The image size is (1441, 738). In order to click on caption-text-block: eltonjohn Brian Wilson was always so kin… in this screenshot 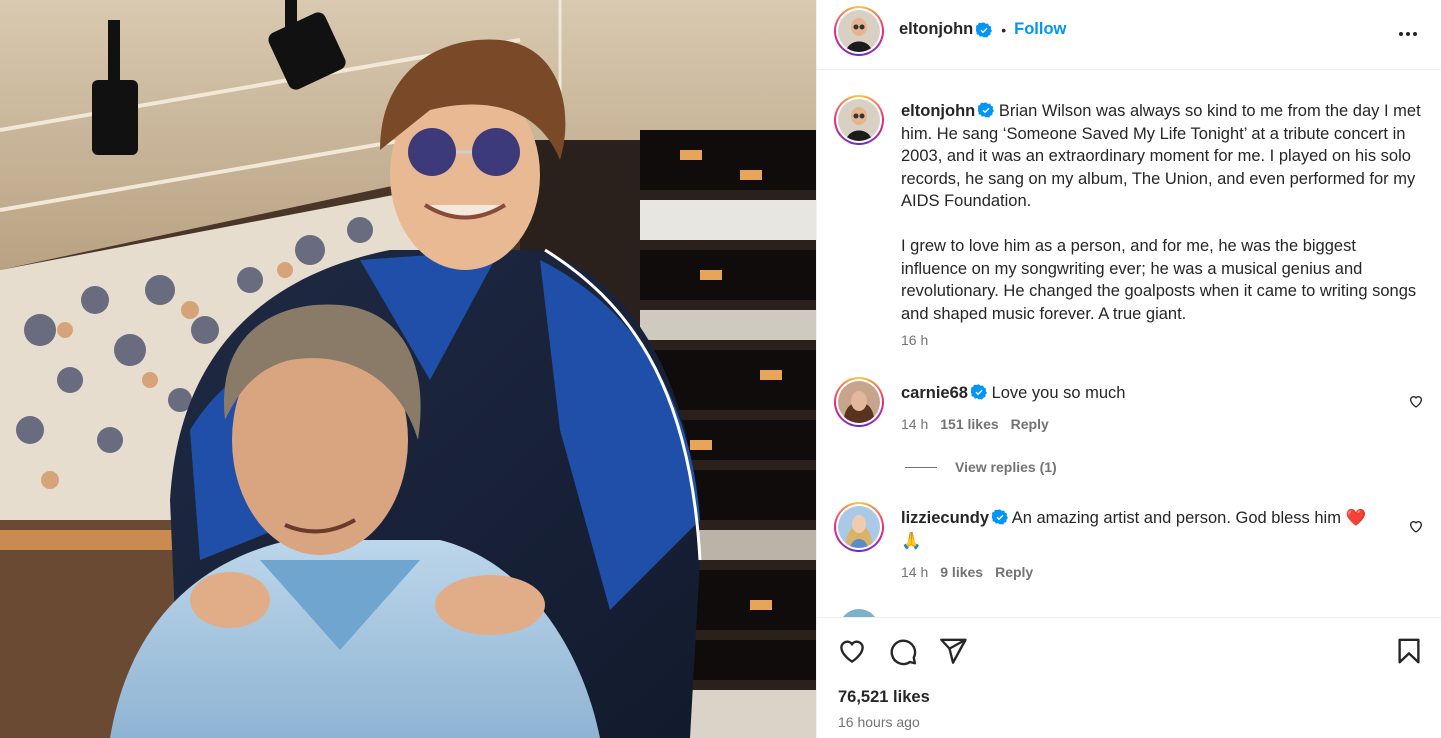, I will do `click(1161, 212)`.